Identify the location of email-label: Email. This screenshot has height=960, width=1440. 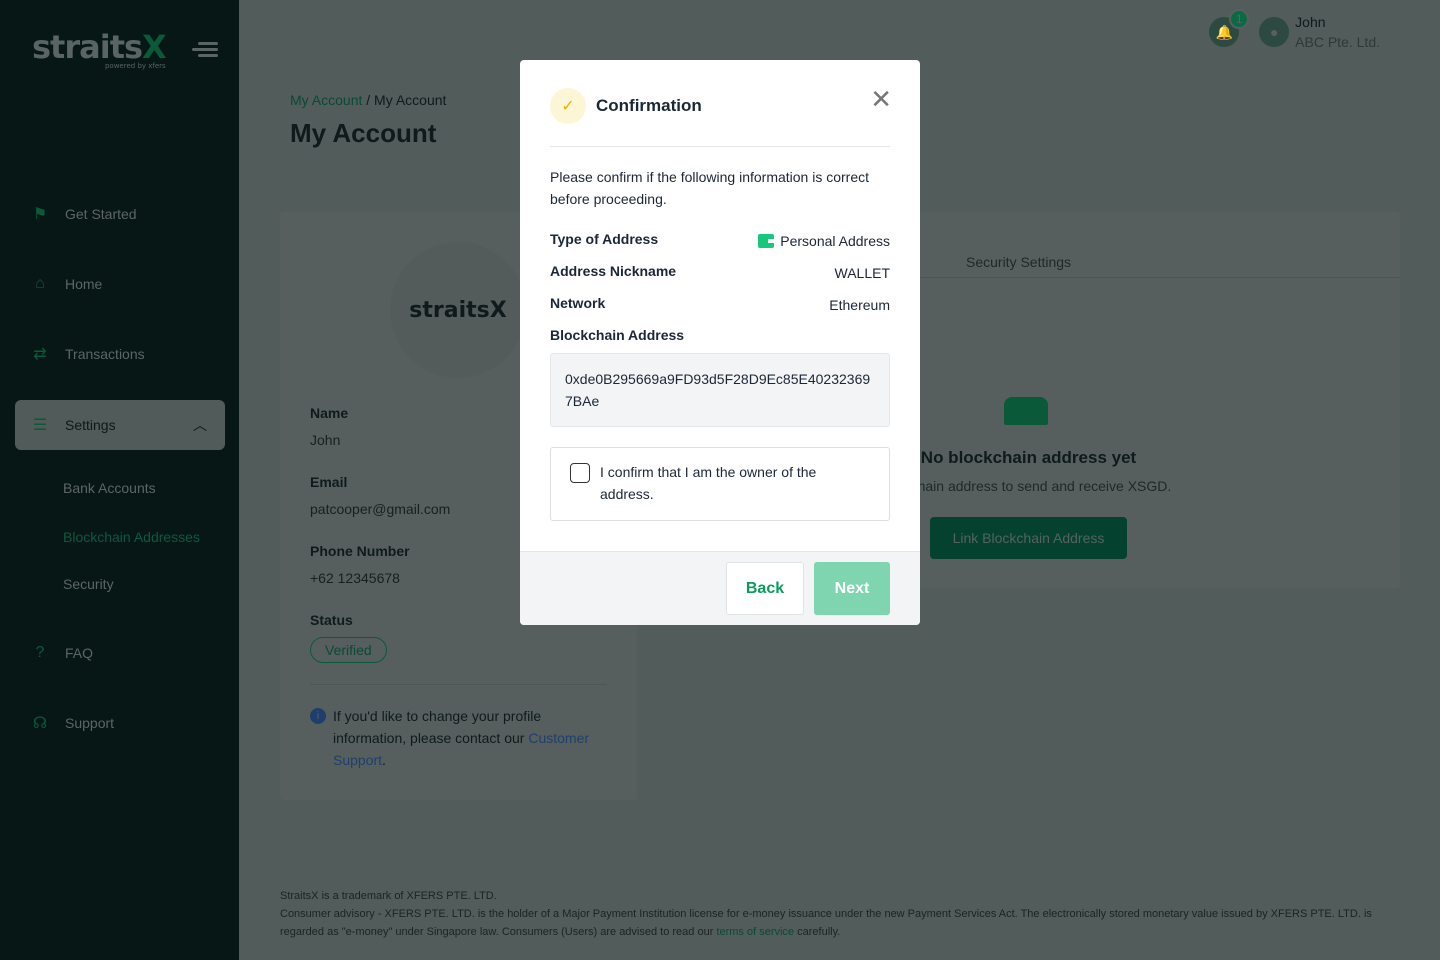
(329, 482).